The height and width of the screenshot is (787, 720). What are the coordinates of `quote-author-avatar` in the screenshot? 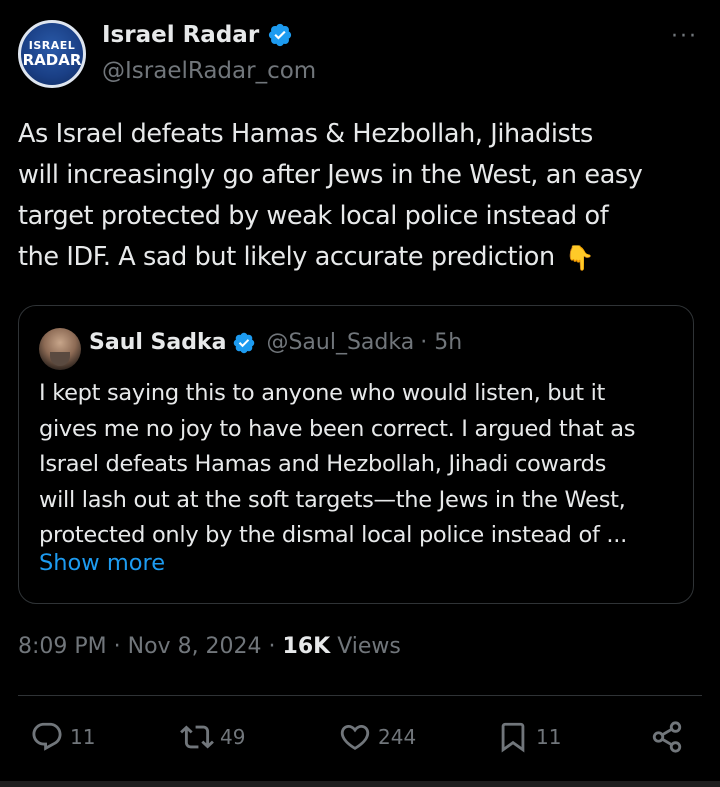 It's located at (60, 349).